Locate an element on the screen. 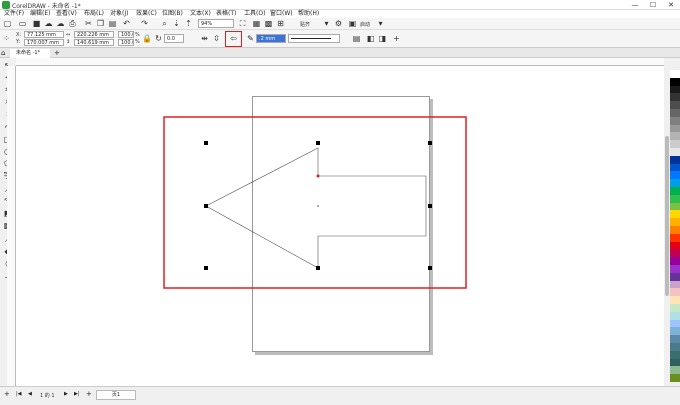 This screenshot has width=680, height=405. next-page-icon: ▶ is located at coordinates (66, 394).